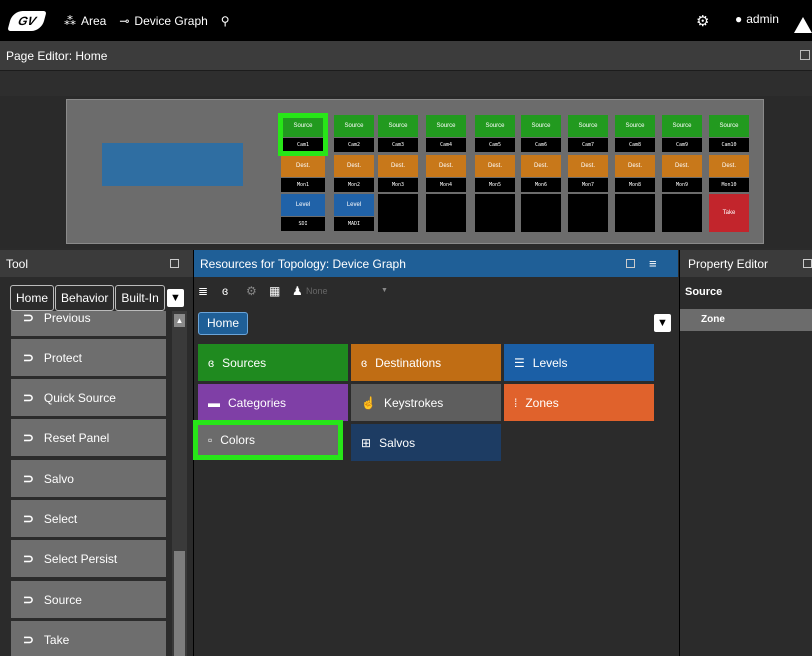 This screenshot has height=656, width=812. I want to click on scroll-up-icon: ▲, so click(179, 320).